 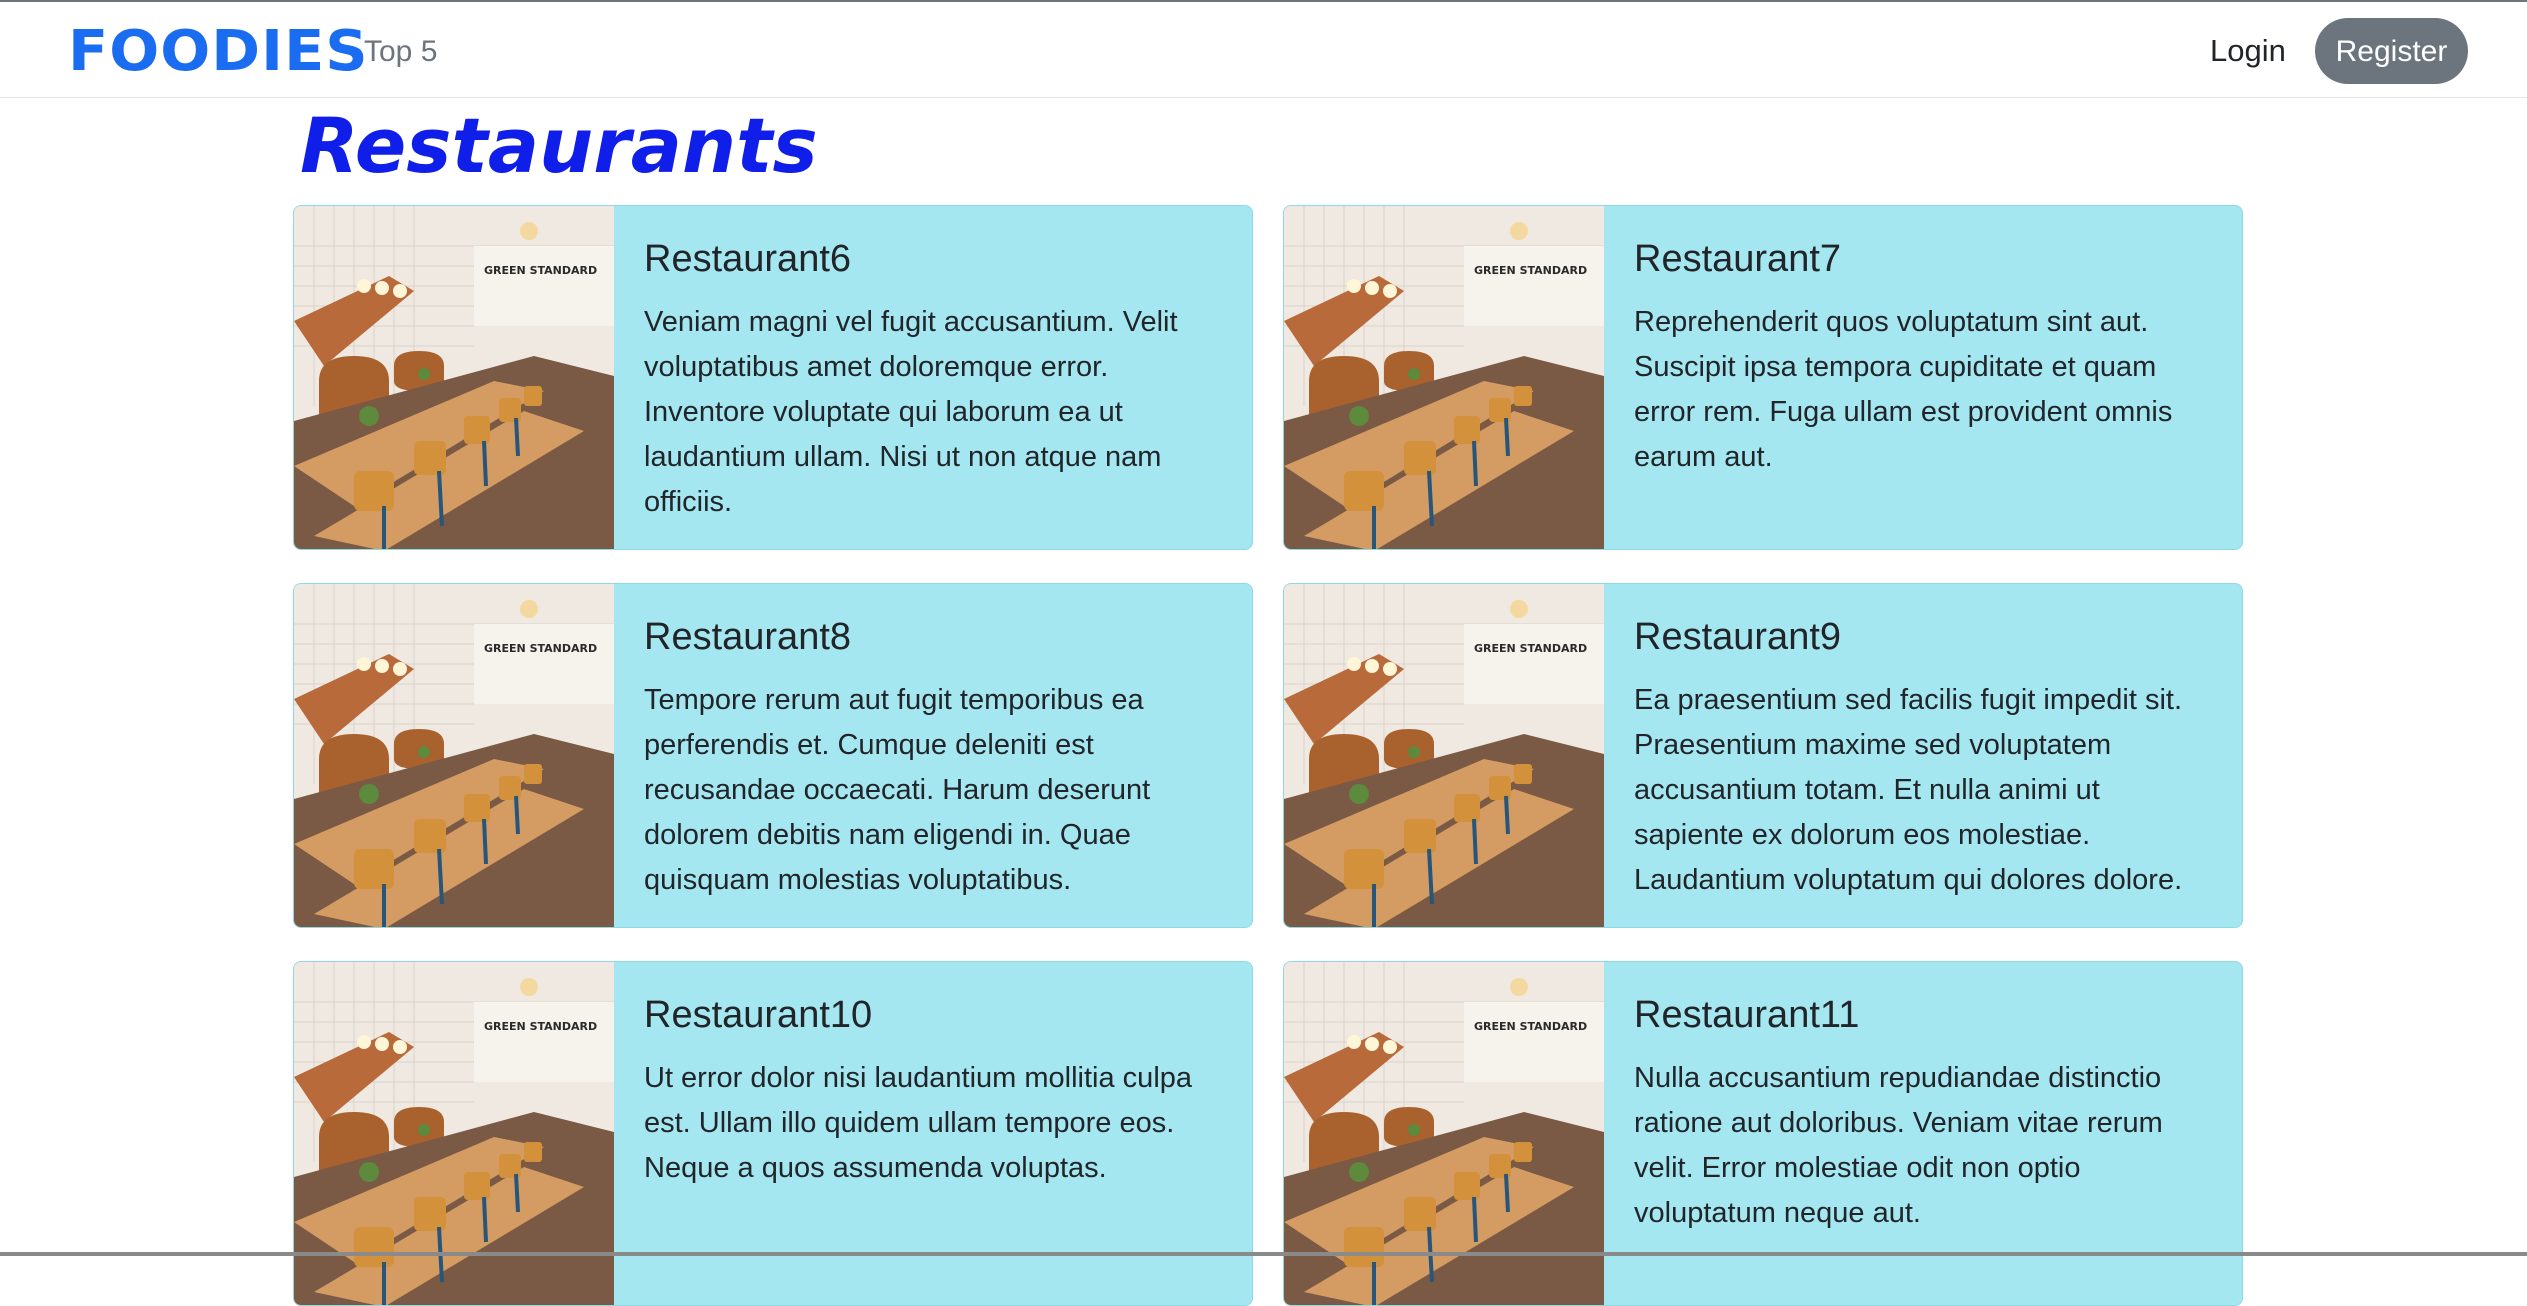 What do you see at coordinates (1263, 50) in the screenshot?
I see `navbar: FOODIES Top 5 Login Register` at bounding box center [1263, 50].